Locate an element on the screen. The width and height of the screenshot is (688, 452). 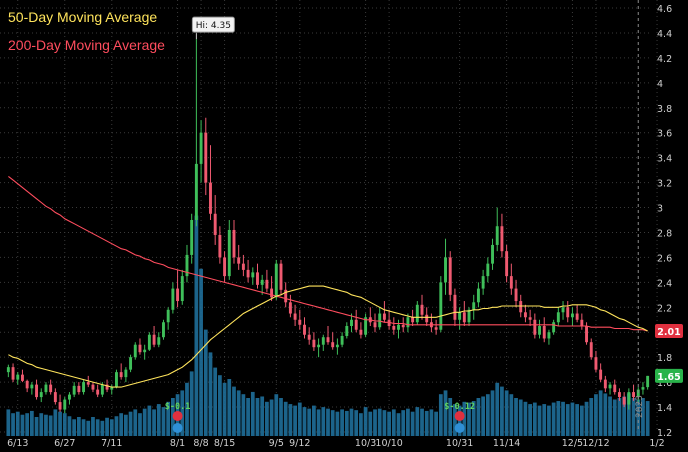
x-tick-label: 8/8 is located at coordinates (200, 443).